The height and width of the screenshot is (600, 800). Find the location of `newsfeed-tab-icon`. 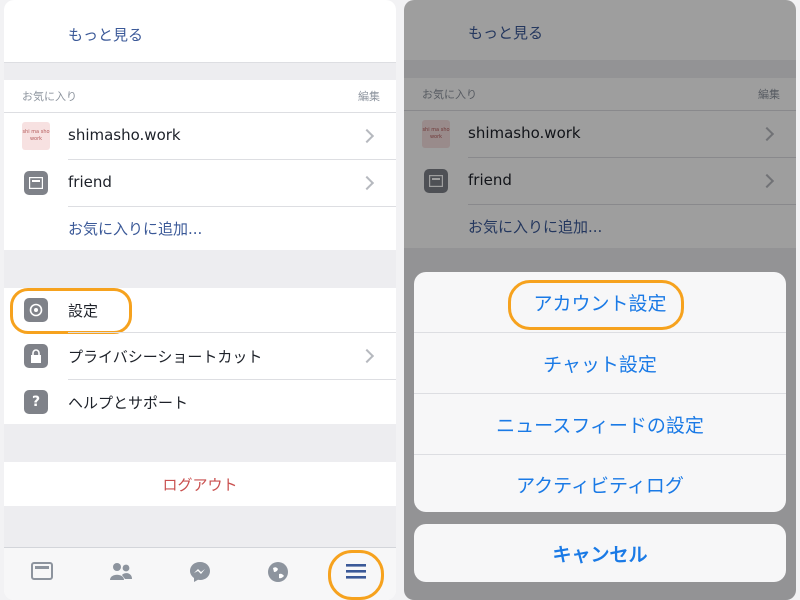

newsfeed-tab-icon is located at coordinates (43, 573).